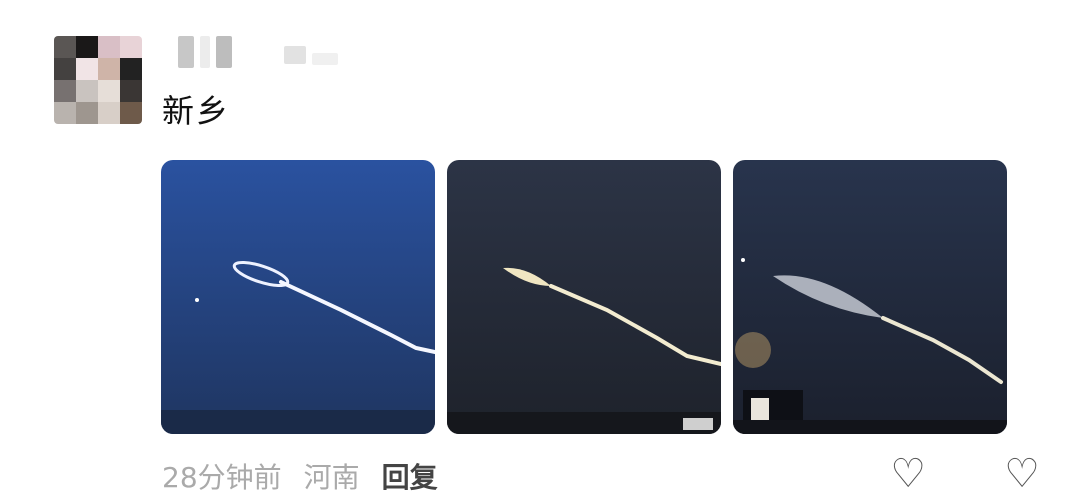 The width and height of the screenshot is (1080, 497). Describe the element at coordinates (98, 80) in the screenshot. I see `avatar` at that location.